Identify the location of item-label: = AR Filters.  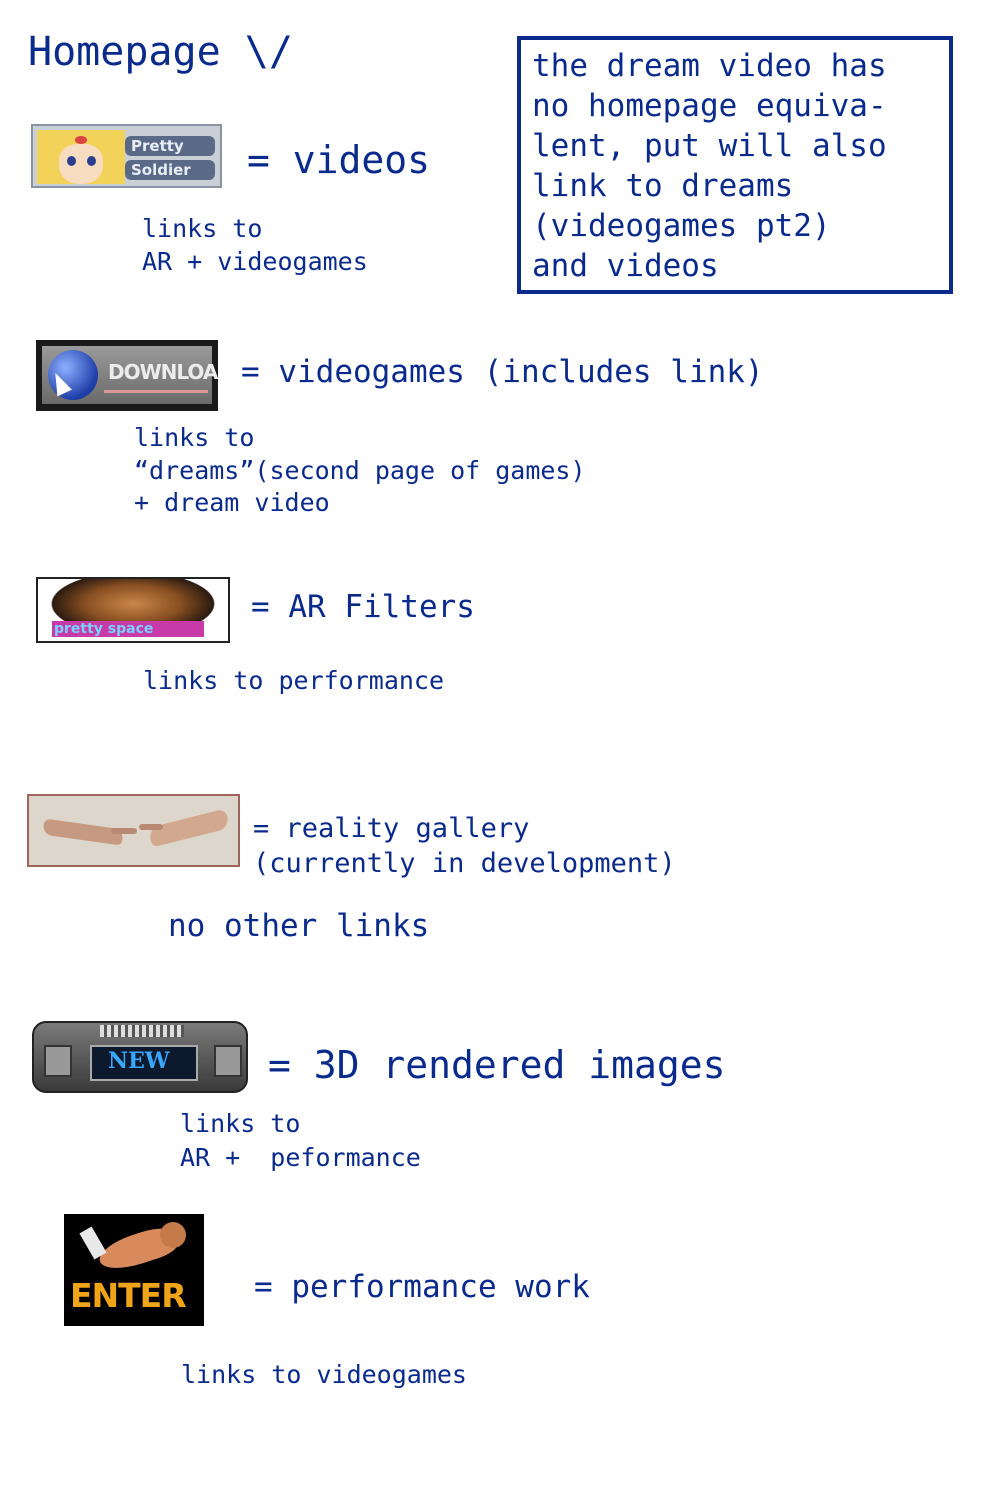
(363, 607).